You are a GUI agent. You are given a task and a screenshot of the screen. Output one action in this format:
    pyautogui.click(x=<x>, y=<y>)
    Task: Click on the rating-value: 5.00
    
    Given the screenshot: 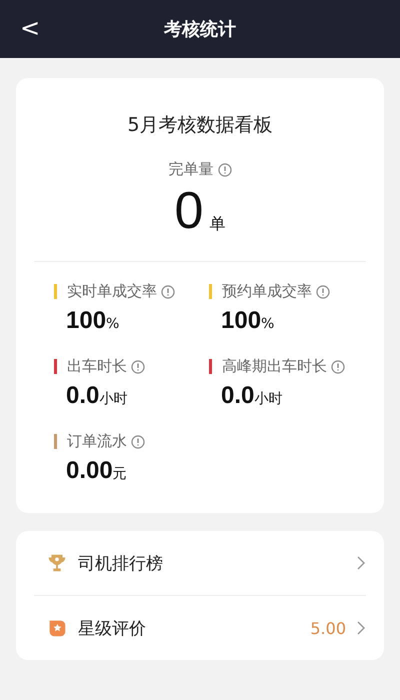 What is the action you would take?
    pyautogui.click(x=328, y=628)
    